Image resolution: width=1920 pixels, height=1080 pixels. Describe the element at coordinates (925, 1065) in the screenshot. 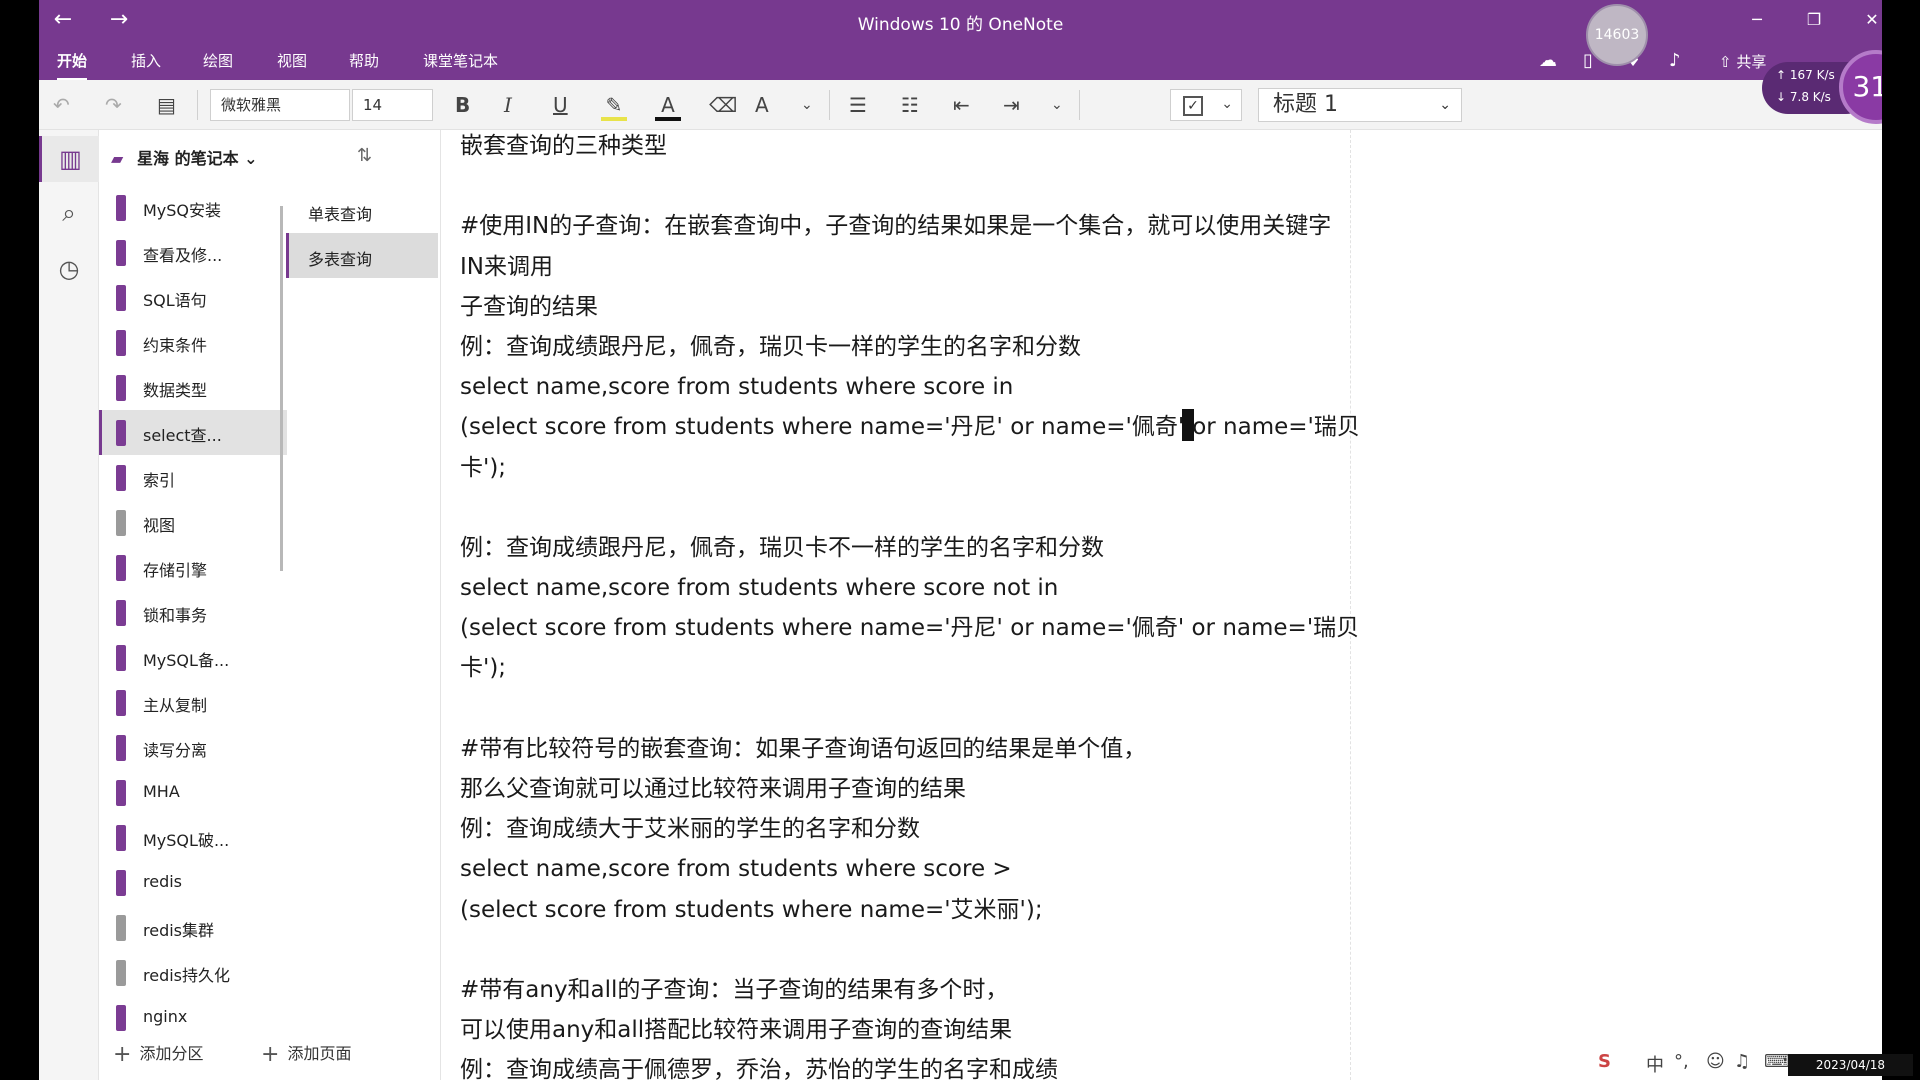

I see `text-line: 例：查询成绩高于佩德罗，乔治，苏怡的学生的名字和成绩` at that location.